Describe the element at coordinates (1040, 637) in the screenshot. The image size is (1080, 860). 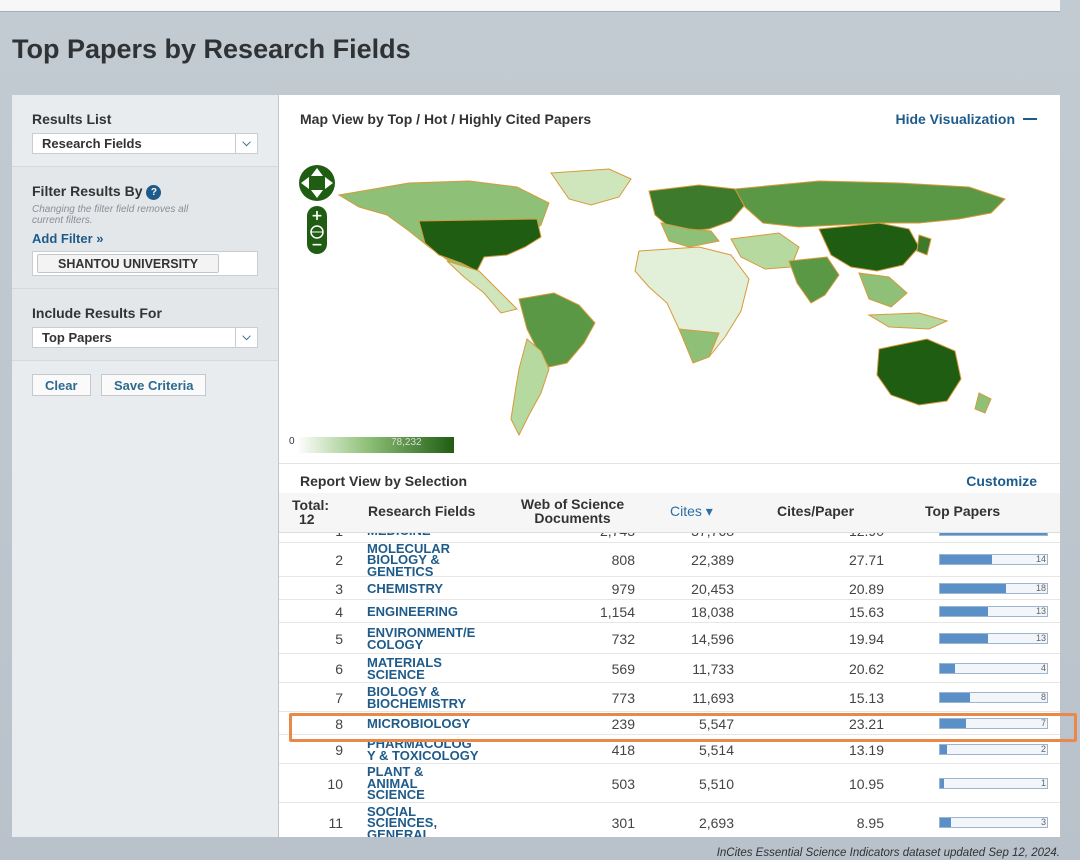
I see `top-papers-value: 13` at that location.